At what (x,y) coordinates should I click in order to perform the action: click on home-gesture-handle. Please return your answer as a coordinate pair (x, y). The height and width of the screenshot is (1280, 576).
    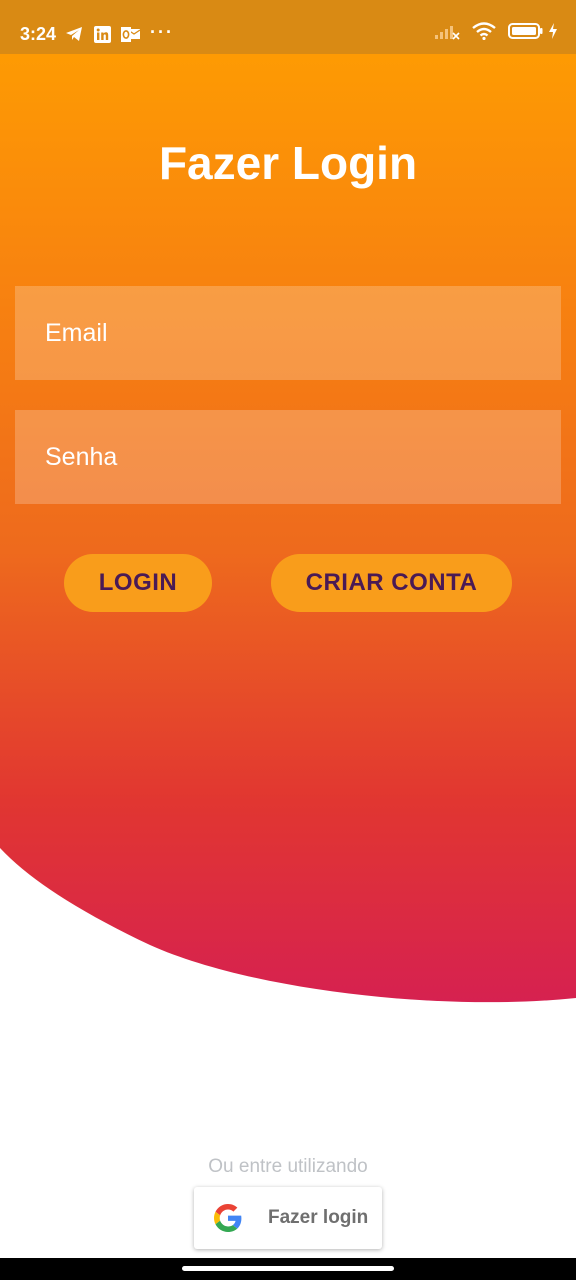
    Looking at the image, I should click on (288, 1268).